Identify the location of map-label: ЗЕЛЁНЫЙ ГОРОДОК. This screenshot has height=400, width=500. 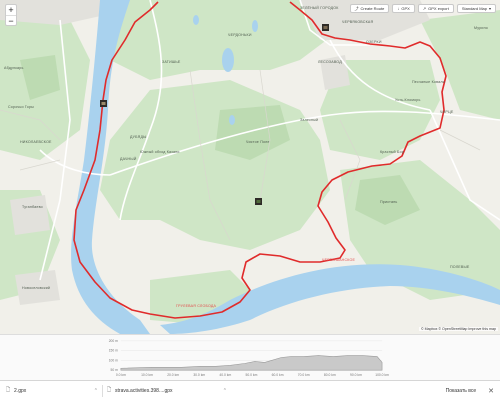
(319, 8).